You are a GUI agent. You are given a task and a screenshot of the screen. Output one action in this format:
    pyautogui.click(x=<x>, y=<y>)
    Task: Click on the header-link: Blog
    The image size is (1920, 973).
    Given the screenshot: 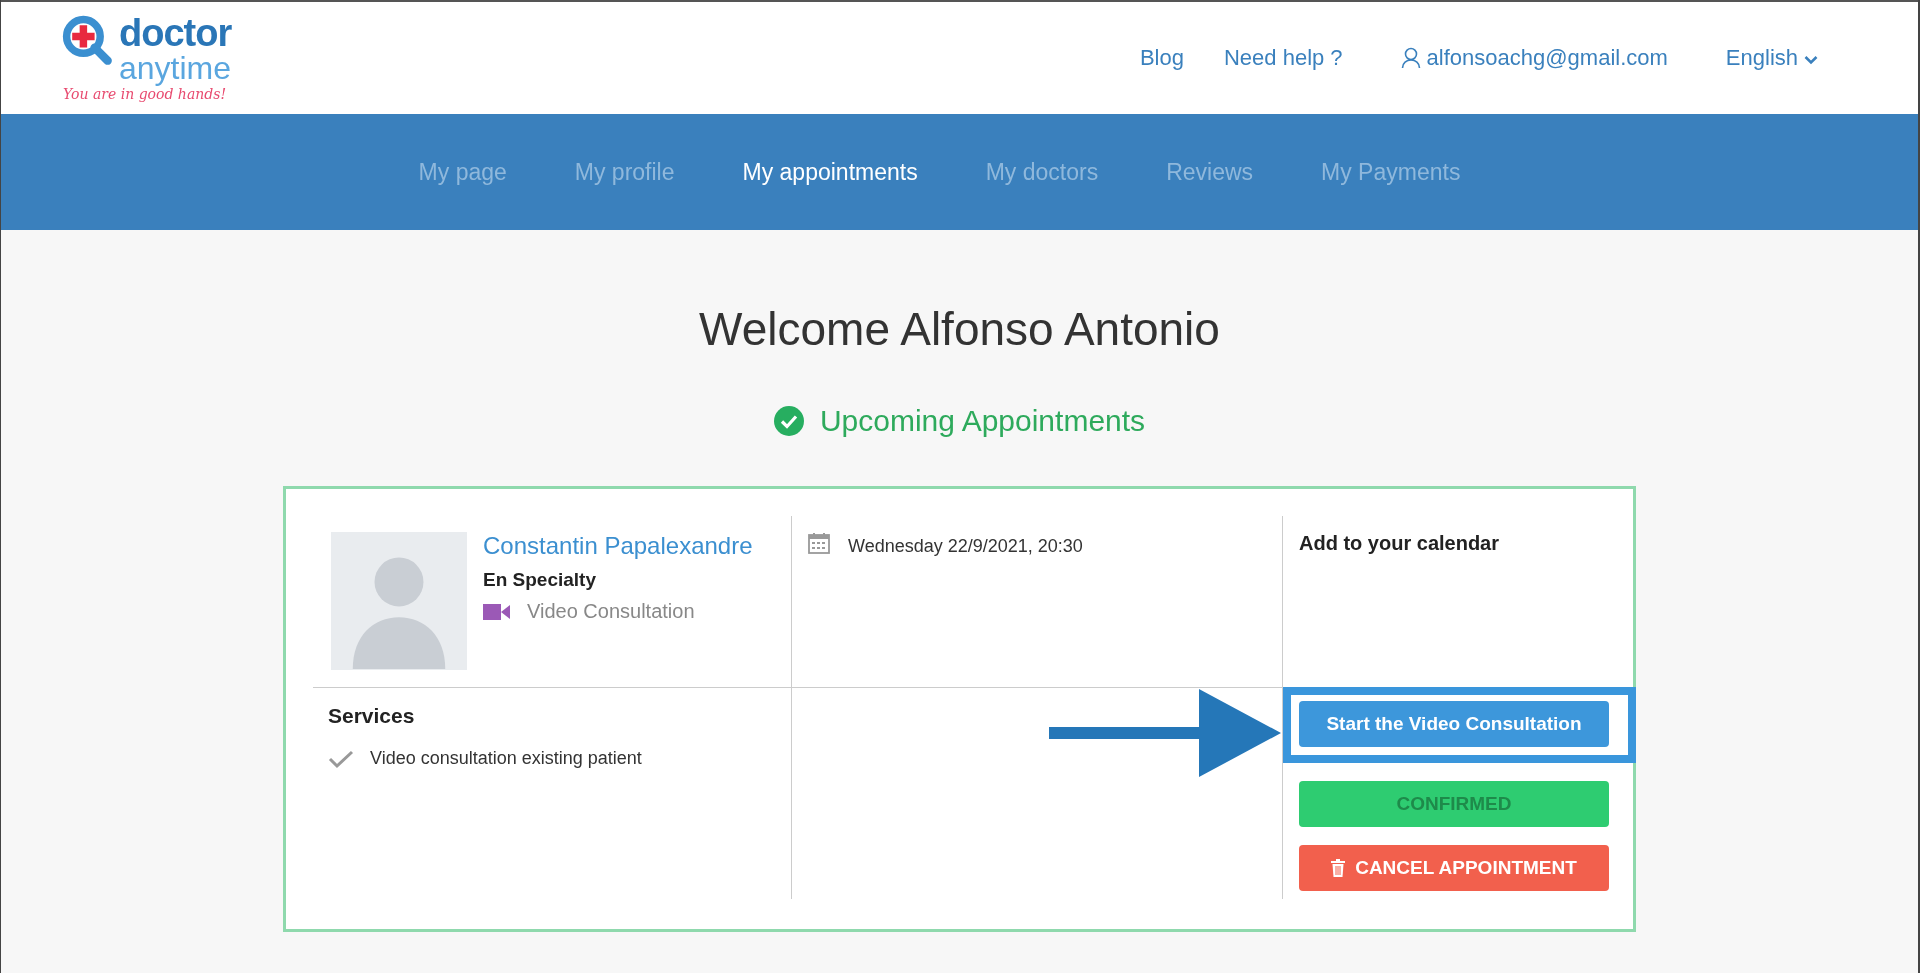 What is the action you would take?
    pyautogui.click(x=1161, y=58)
    